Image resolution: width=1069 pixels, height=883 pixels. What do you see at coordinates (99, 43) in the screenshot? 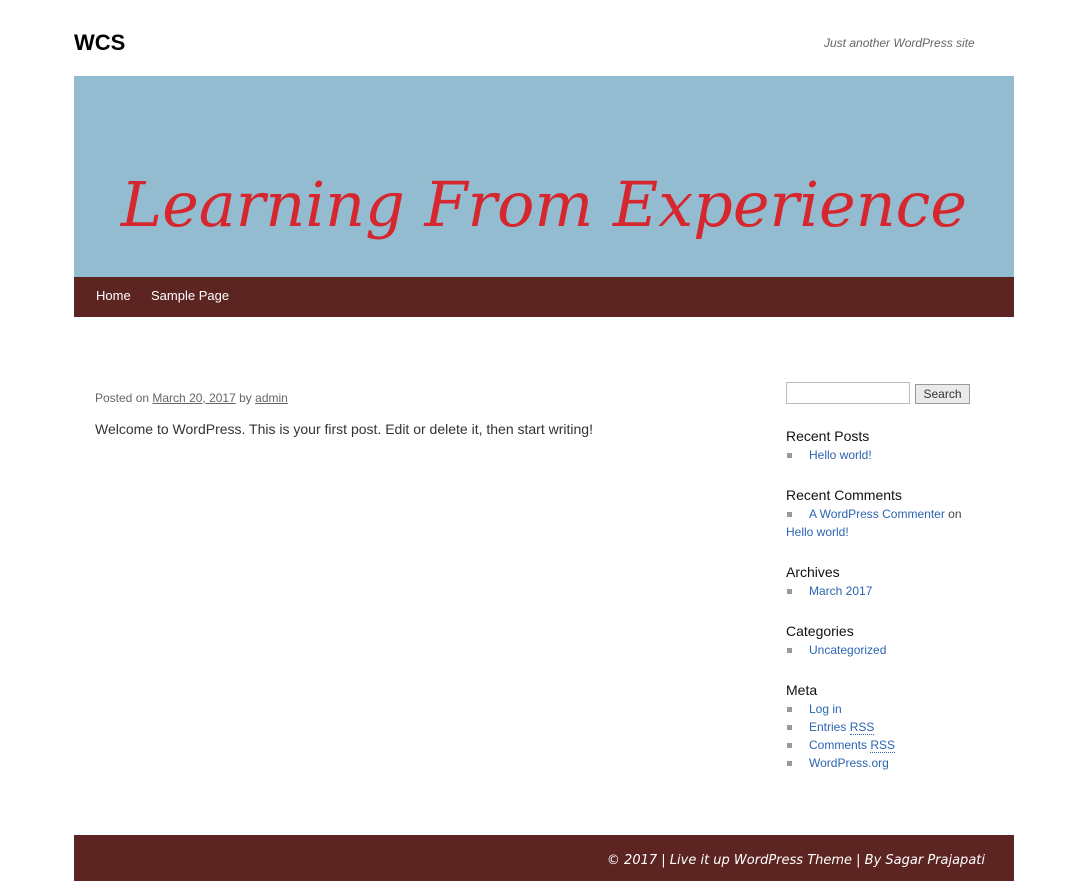
I see `site-title: WCS` at bounding box center [99, 43].